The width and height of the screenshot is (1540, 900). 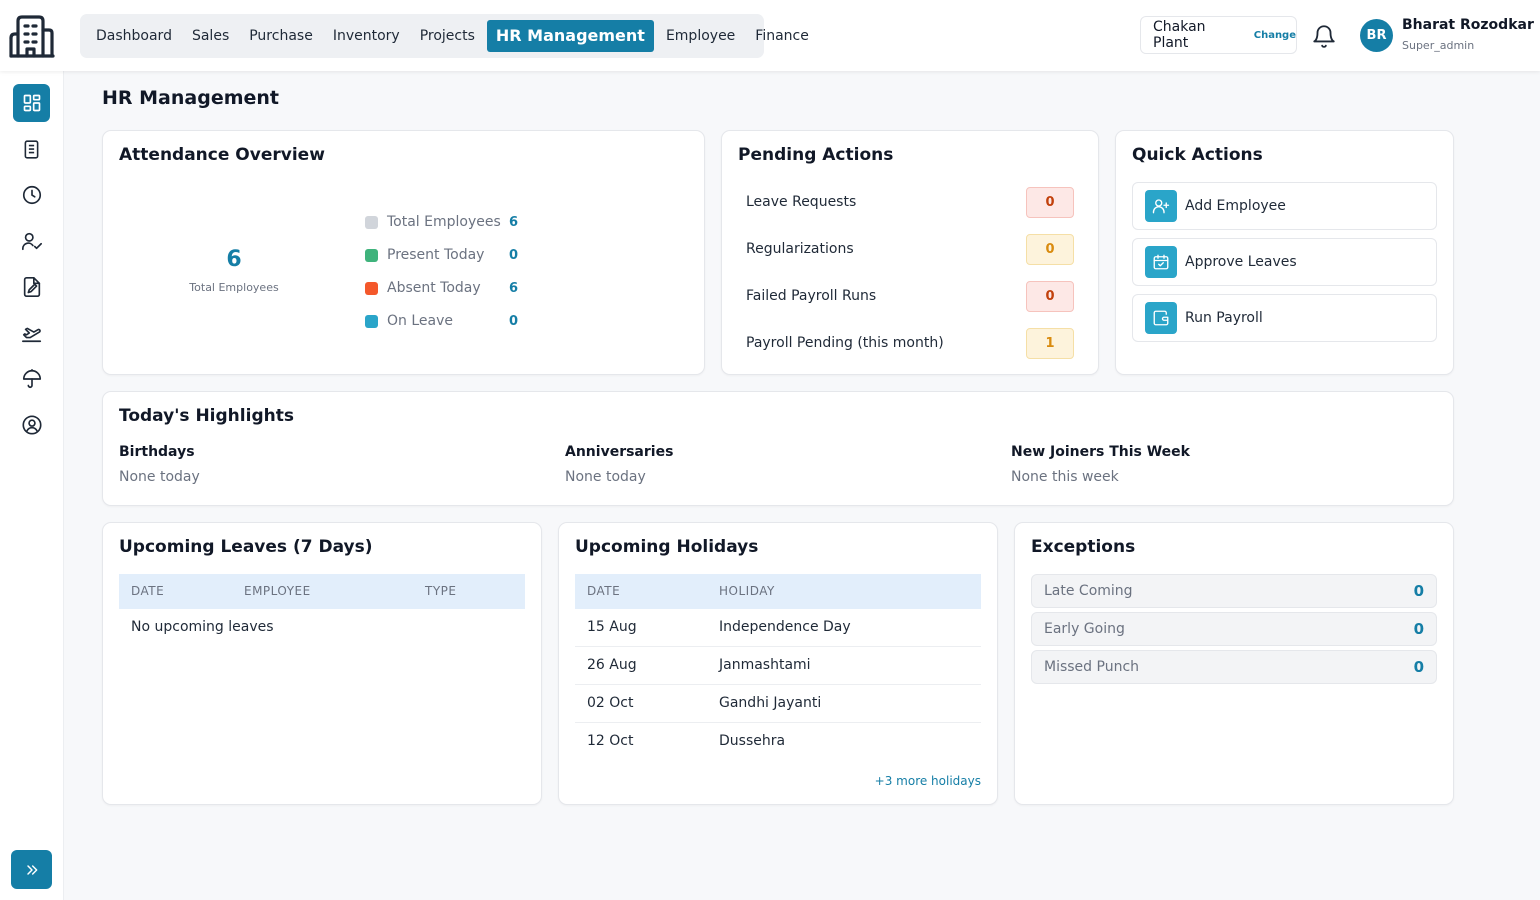 What do you see at coordinates (765, 665) in the screenshot?
I see `holiday-name: Janmashtami` at bounding box center [765, 665].